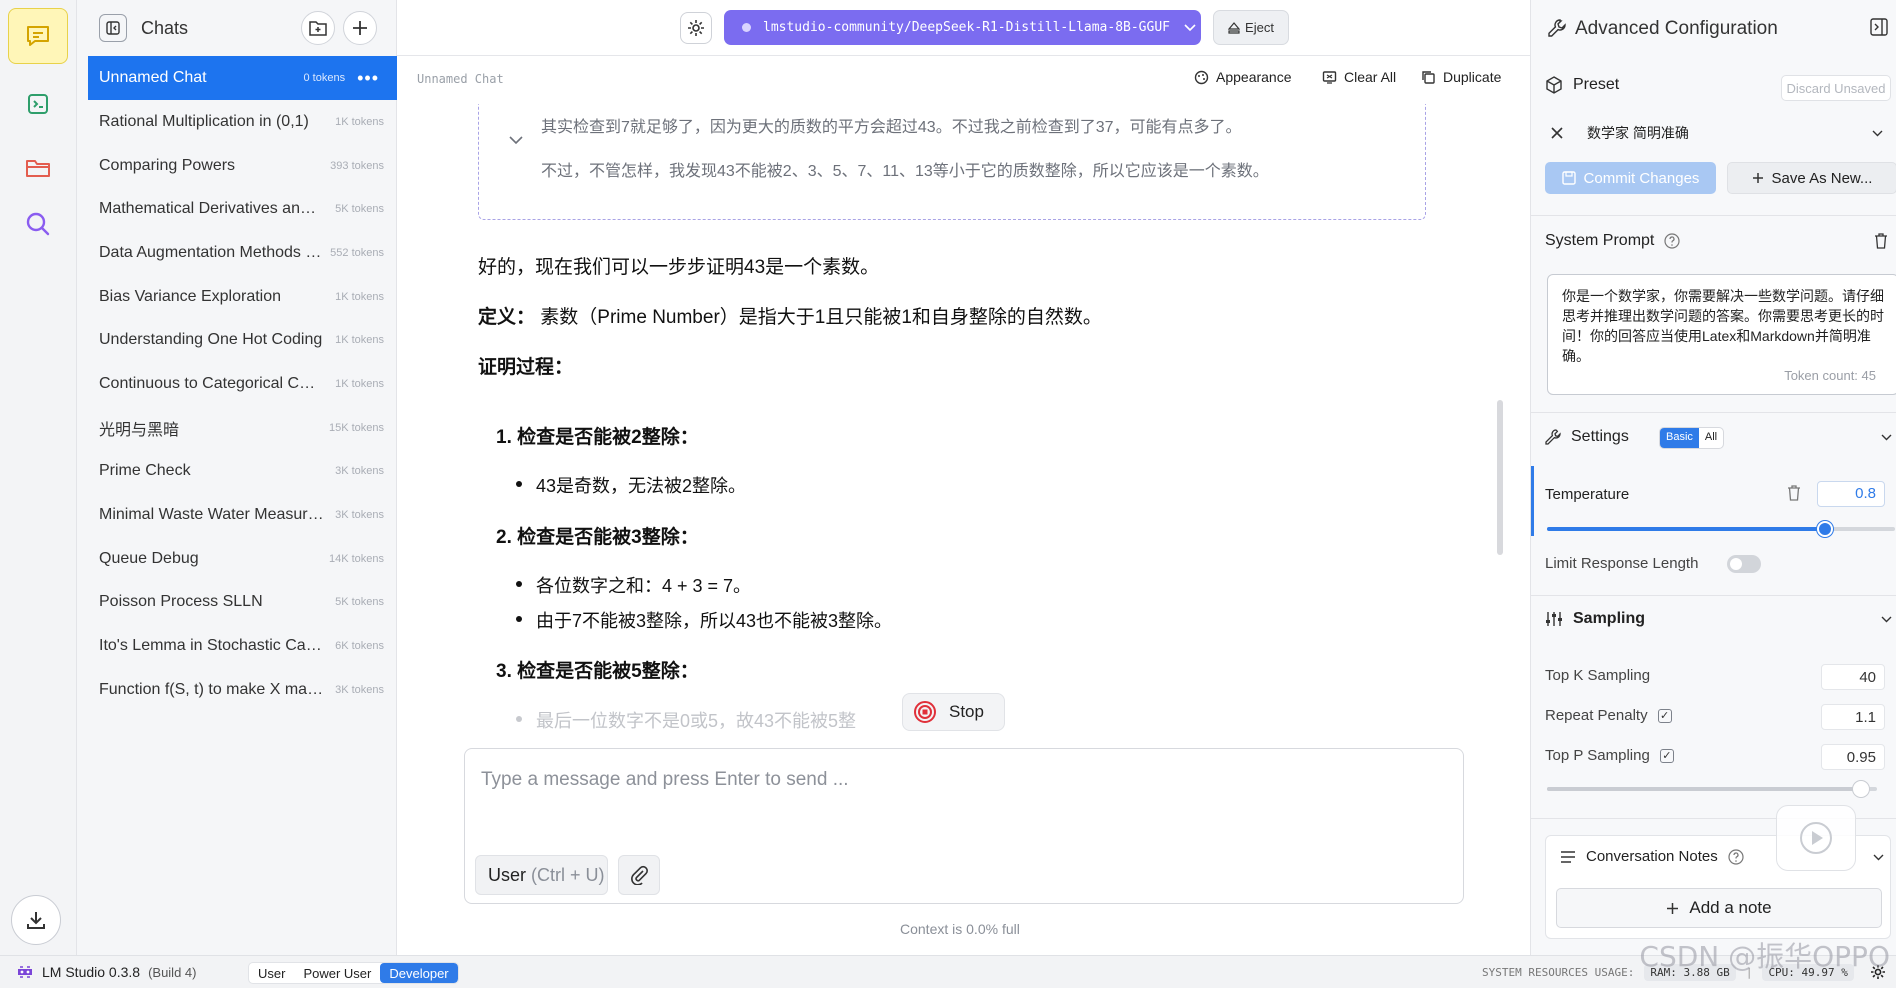 Image resolution: width=1896 pixels, height=988 pixels. I want to click on temperature-slider, so click(1721, 529).